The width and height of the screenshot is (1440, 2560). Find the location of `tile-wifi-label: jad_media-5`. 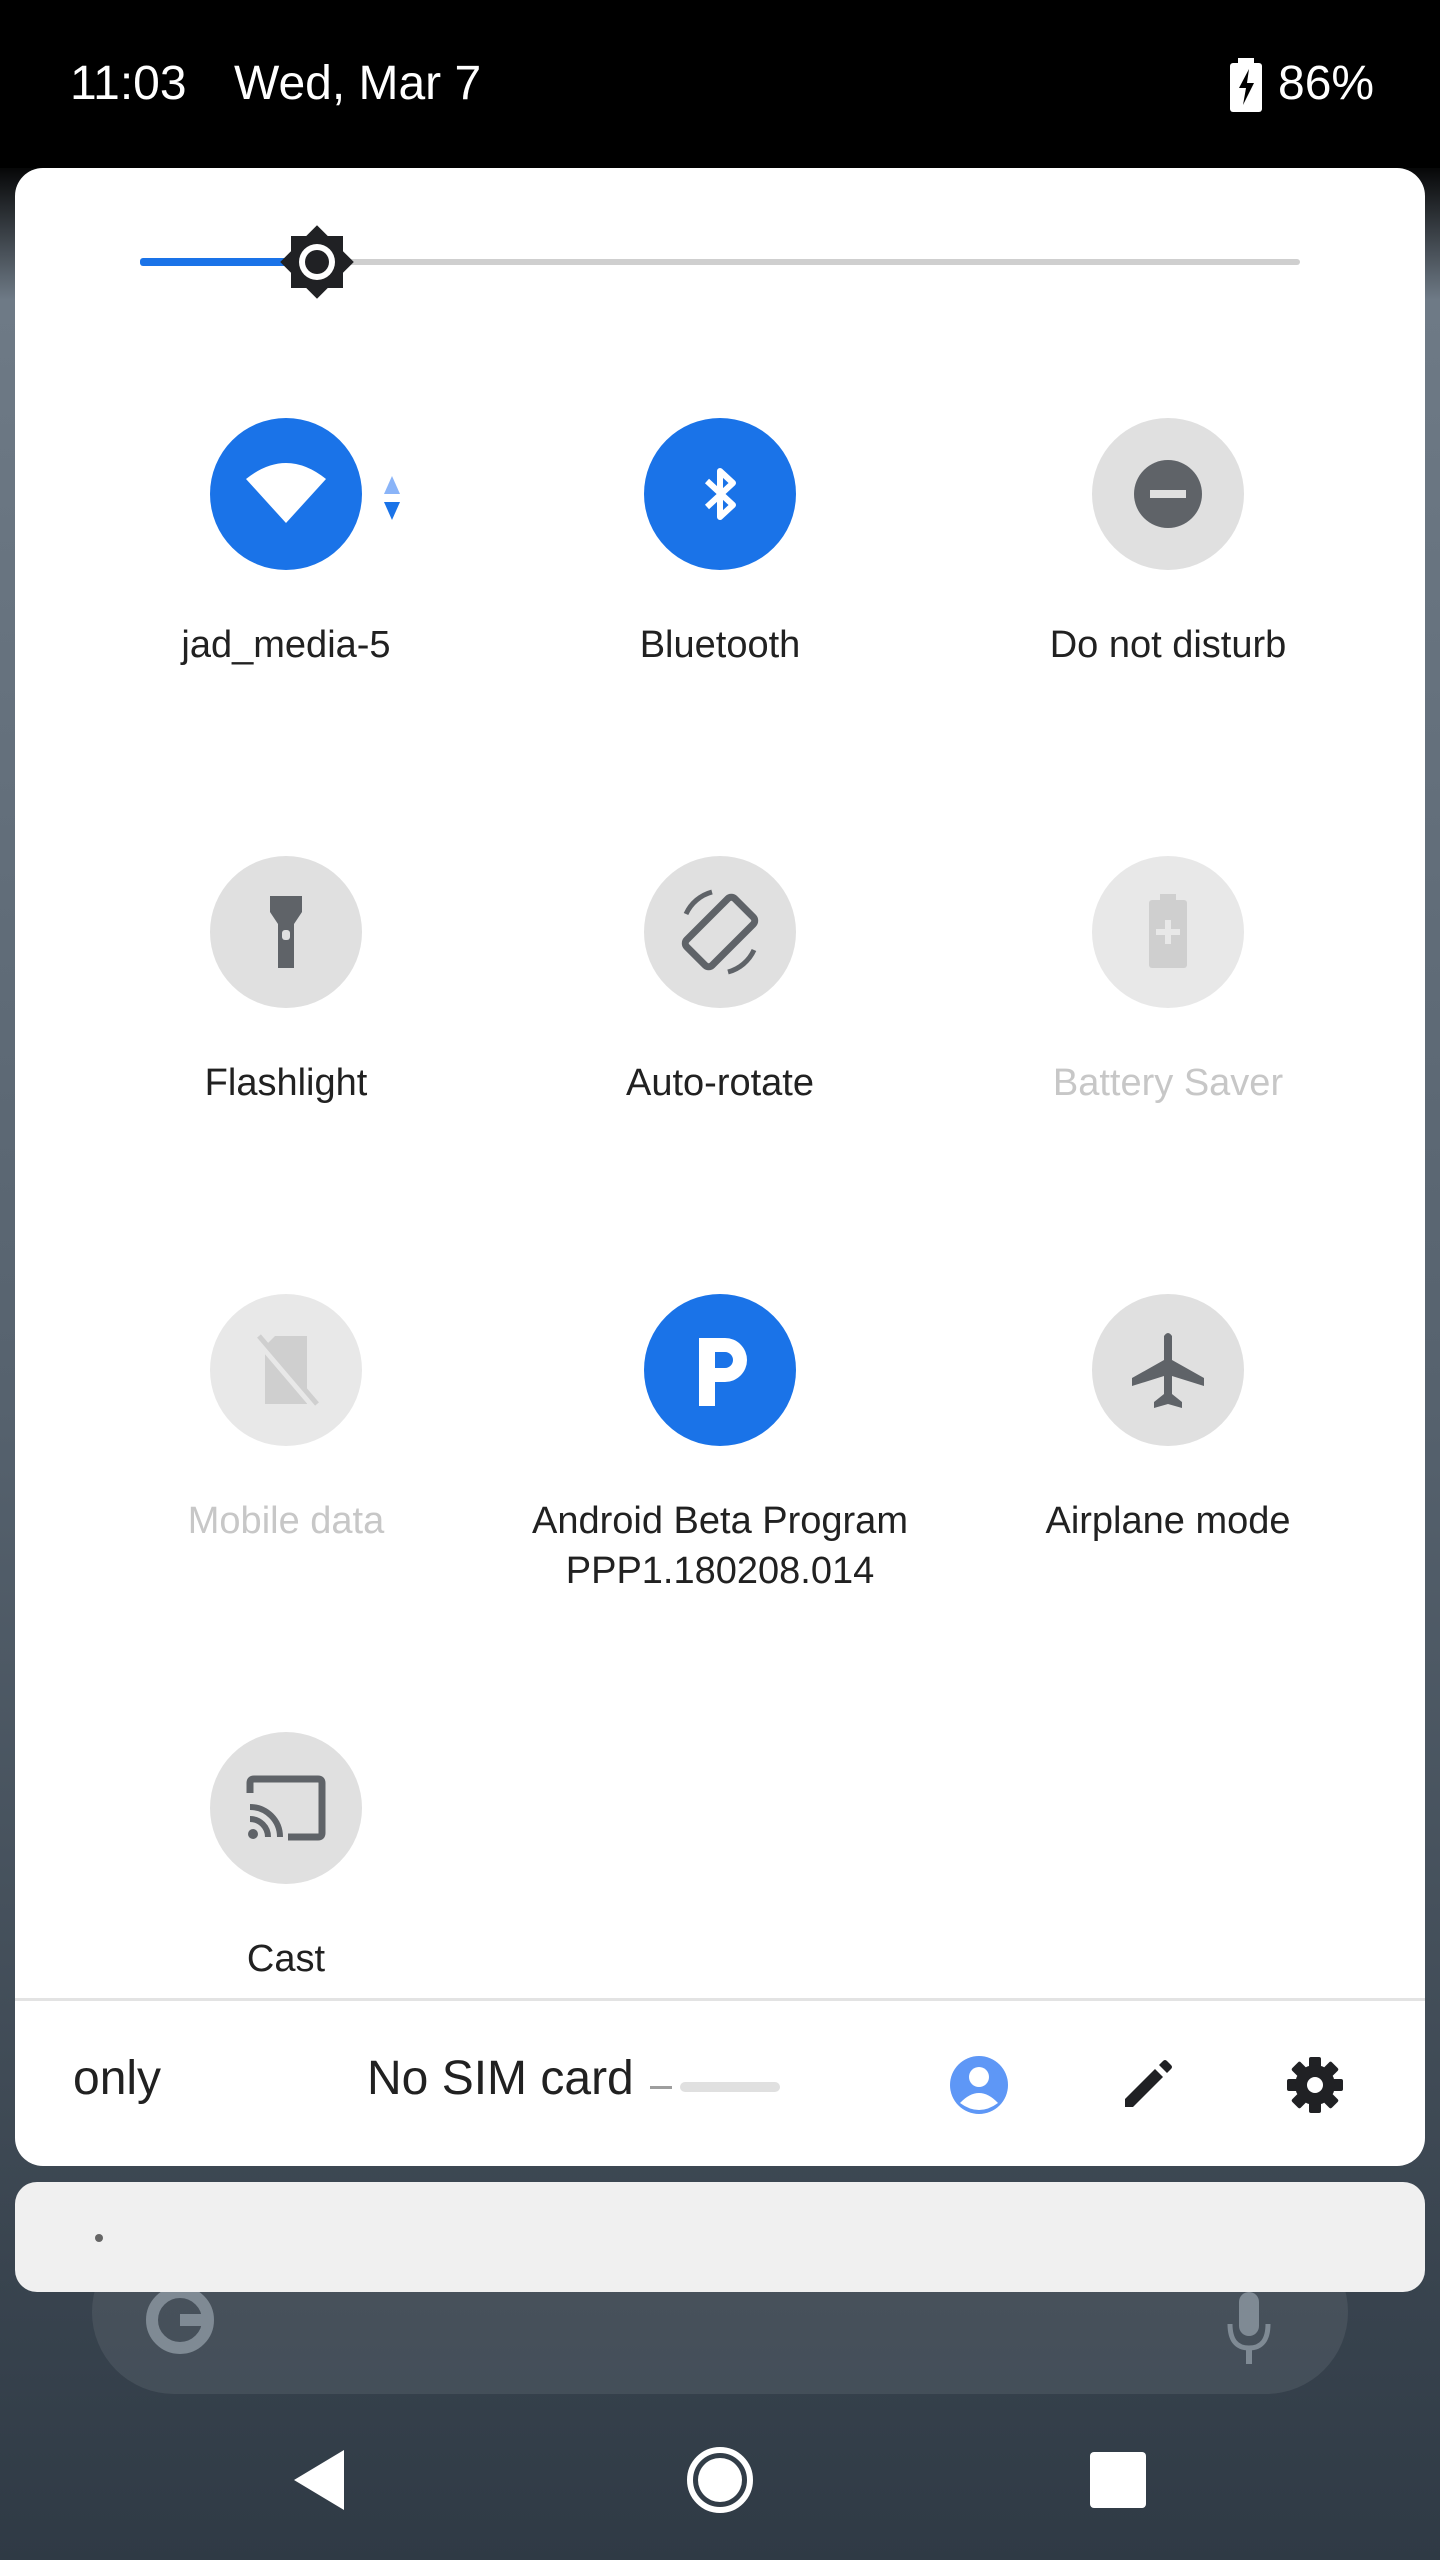

tile-wifi-label: jad_media-5 is located at coordinates (286, 645).